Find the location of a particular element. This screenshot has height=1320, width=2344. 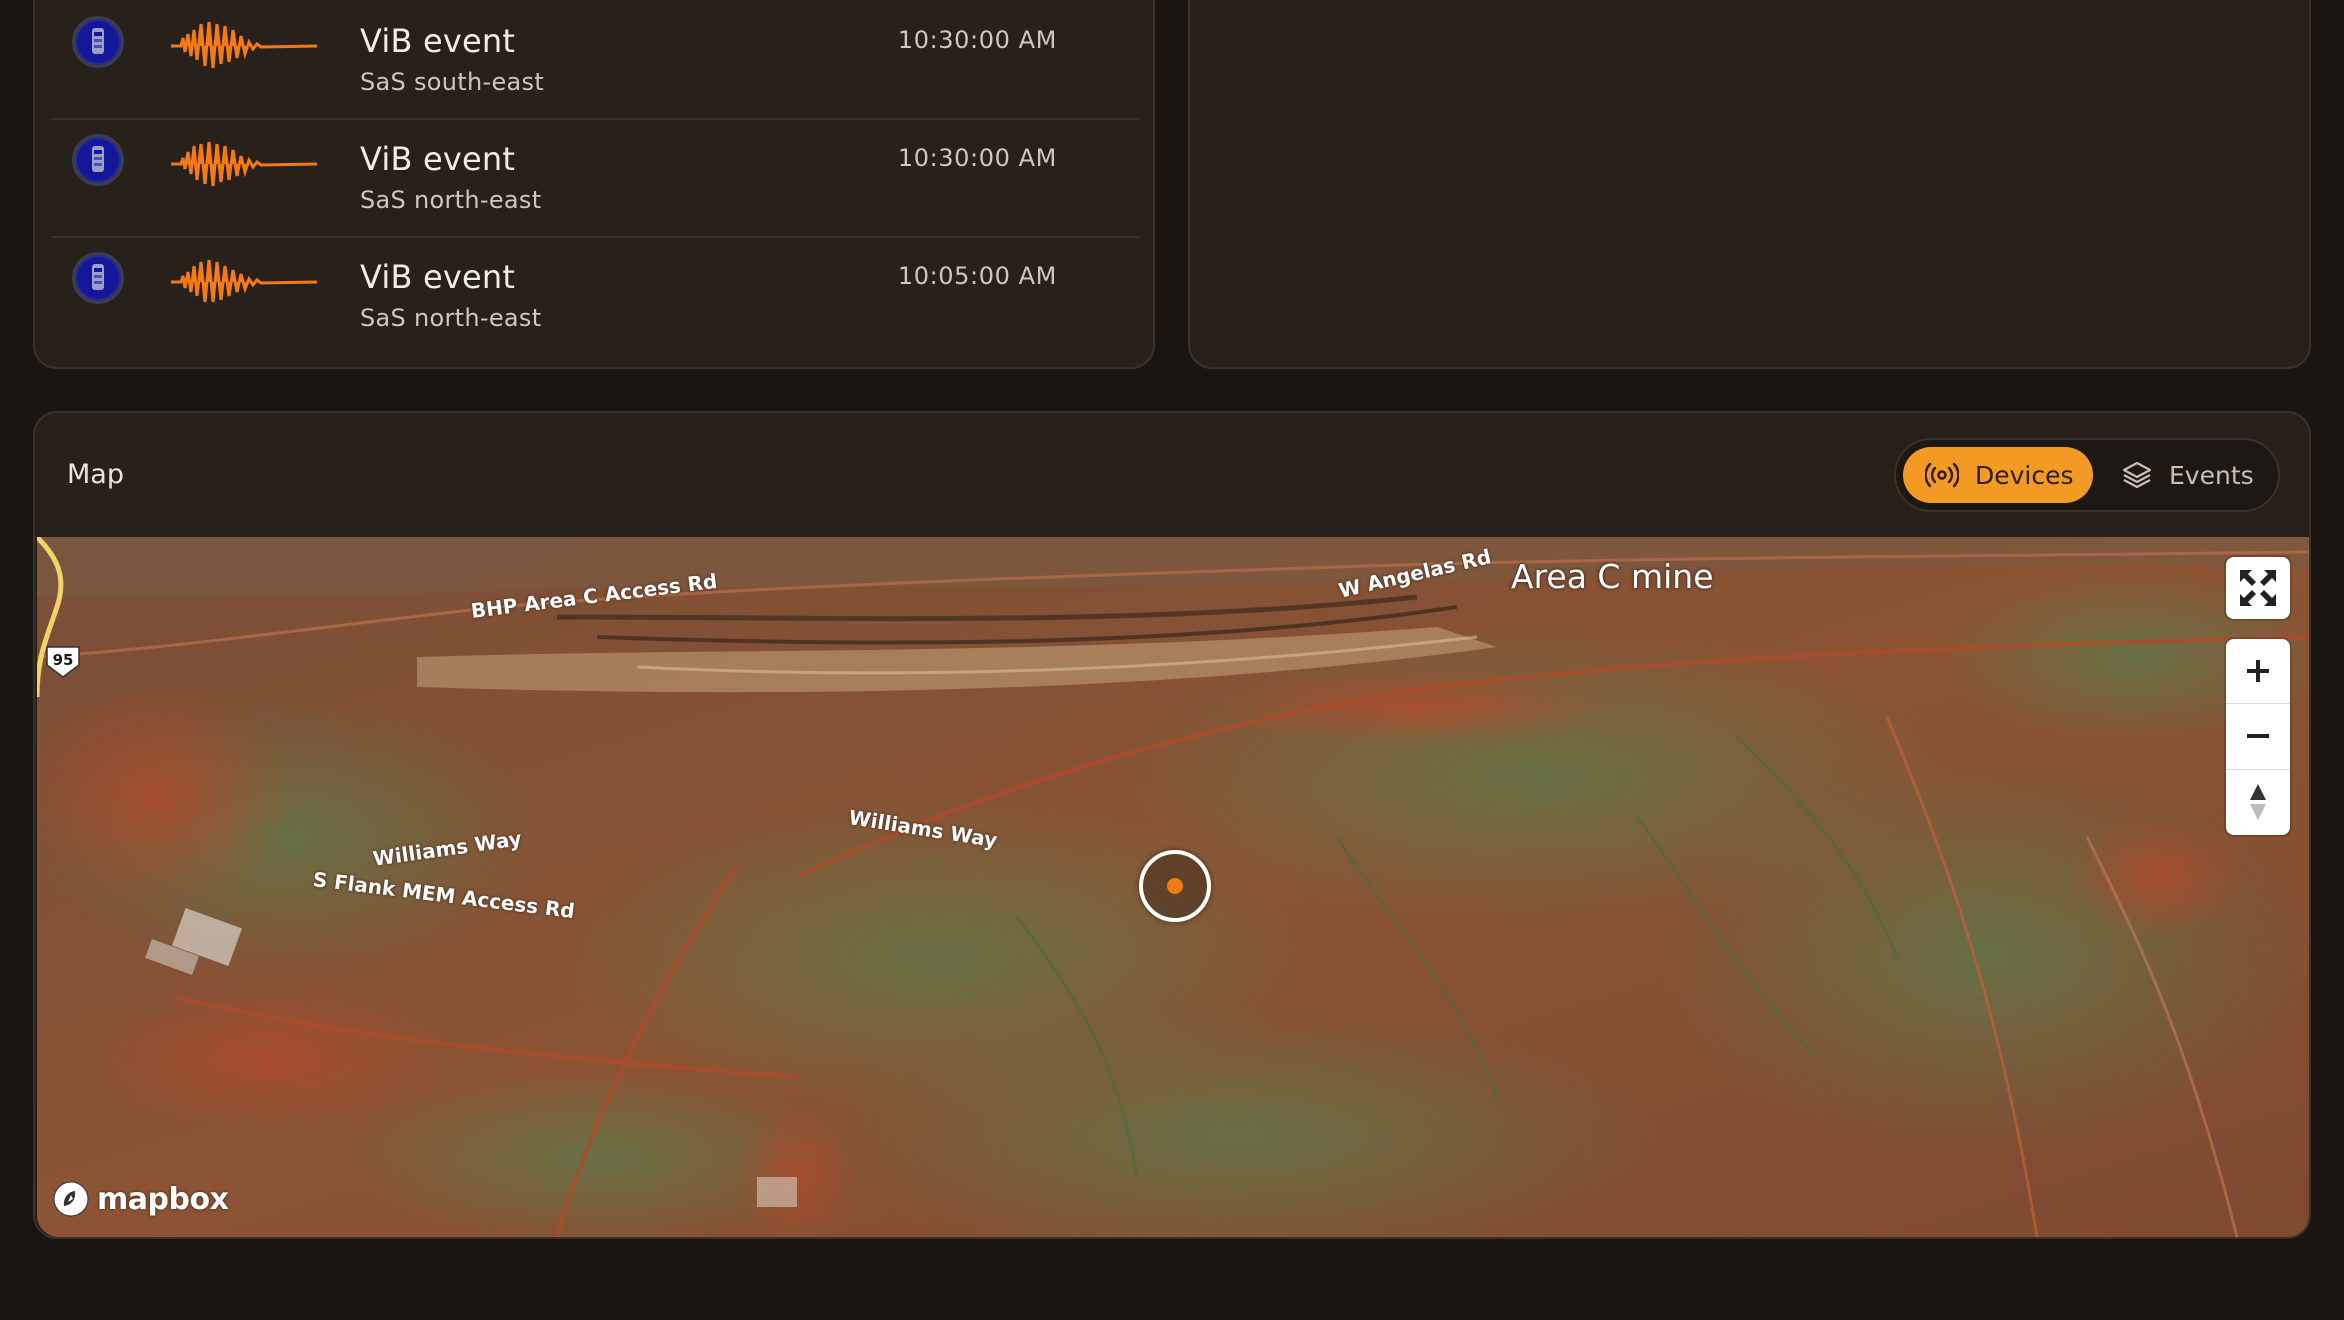

compass-icon is located at coordinates (2258, 802).